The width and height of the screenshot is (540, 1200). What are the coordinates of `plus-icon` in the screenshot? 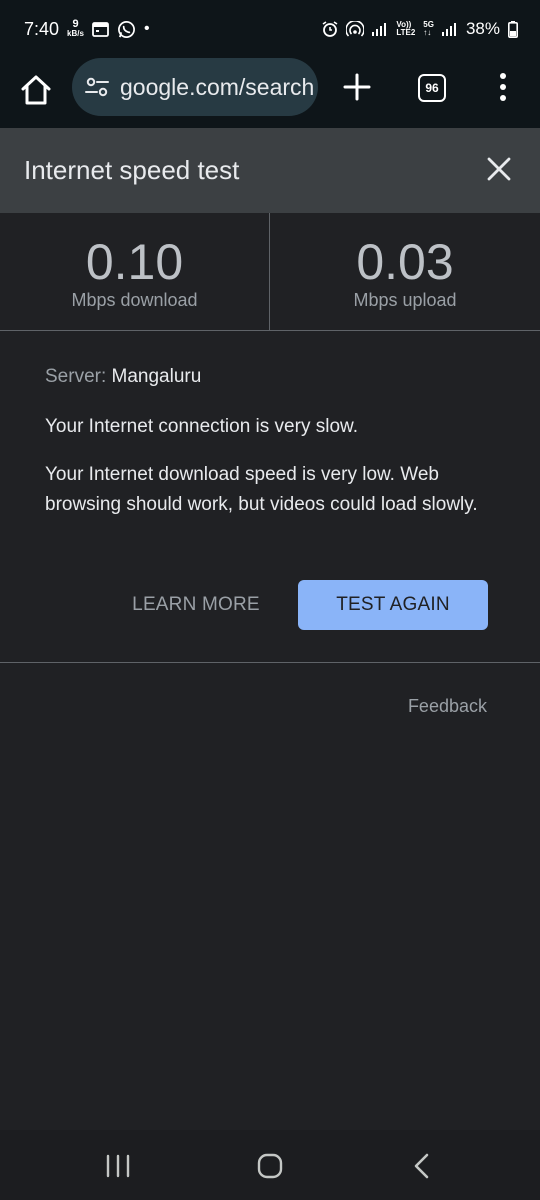 It's located at (357, 87).